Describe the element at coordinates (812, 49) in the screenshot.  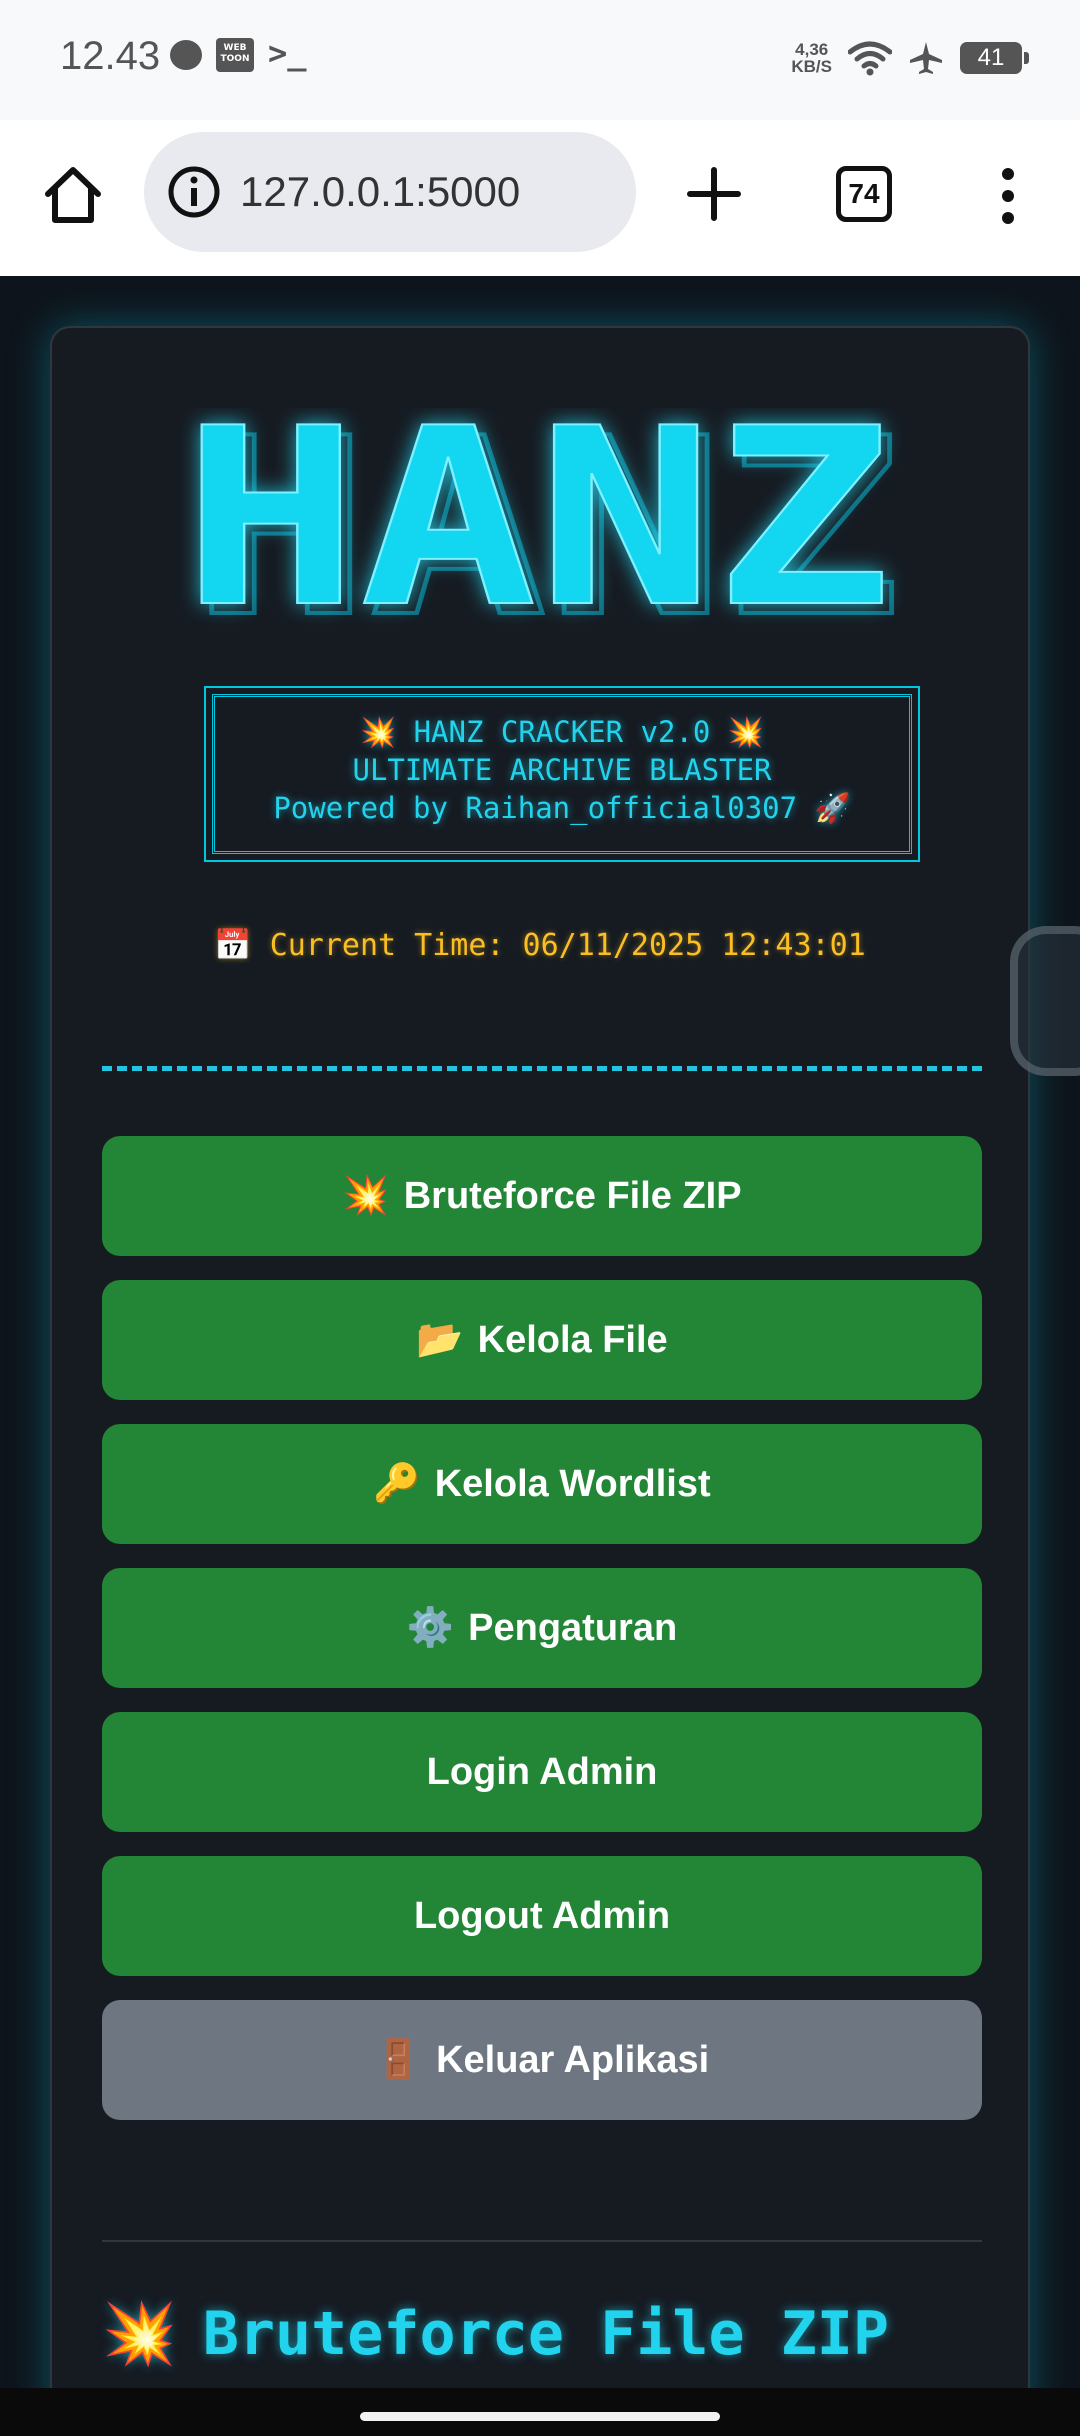
I see `network-speed-value: 4,36` at that location.